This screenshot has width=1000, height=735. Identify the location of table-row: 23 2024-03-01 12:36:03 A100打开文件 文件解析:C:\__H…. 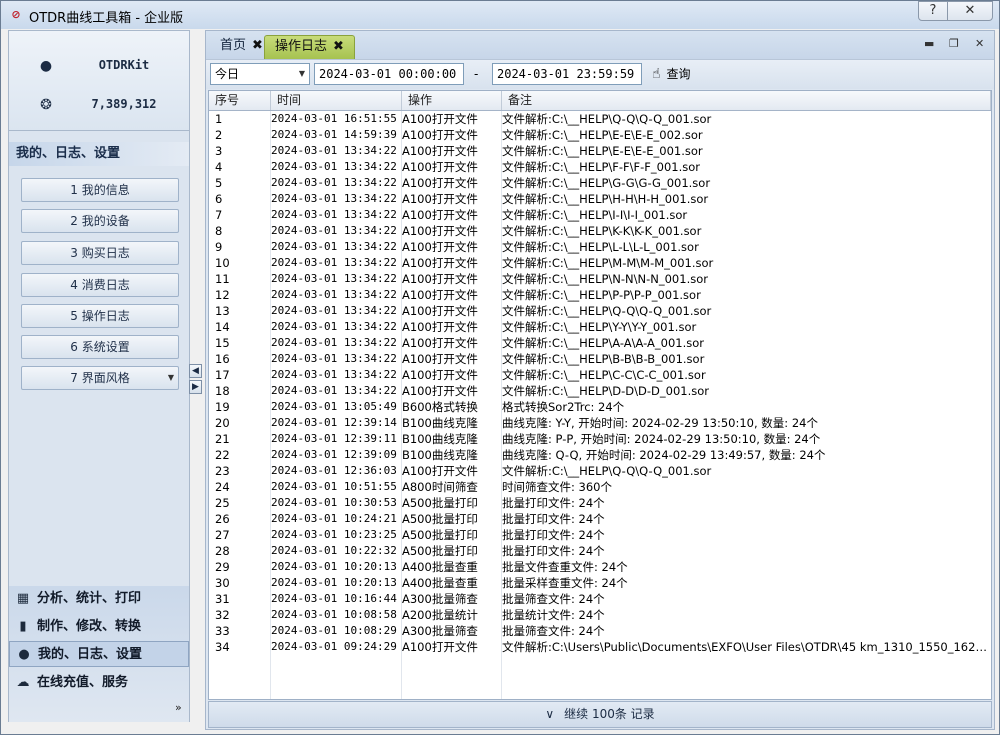
(600, 471).